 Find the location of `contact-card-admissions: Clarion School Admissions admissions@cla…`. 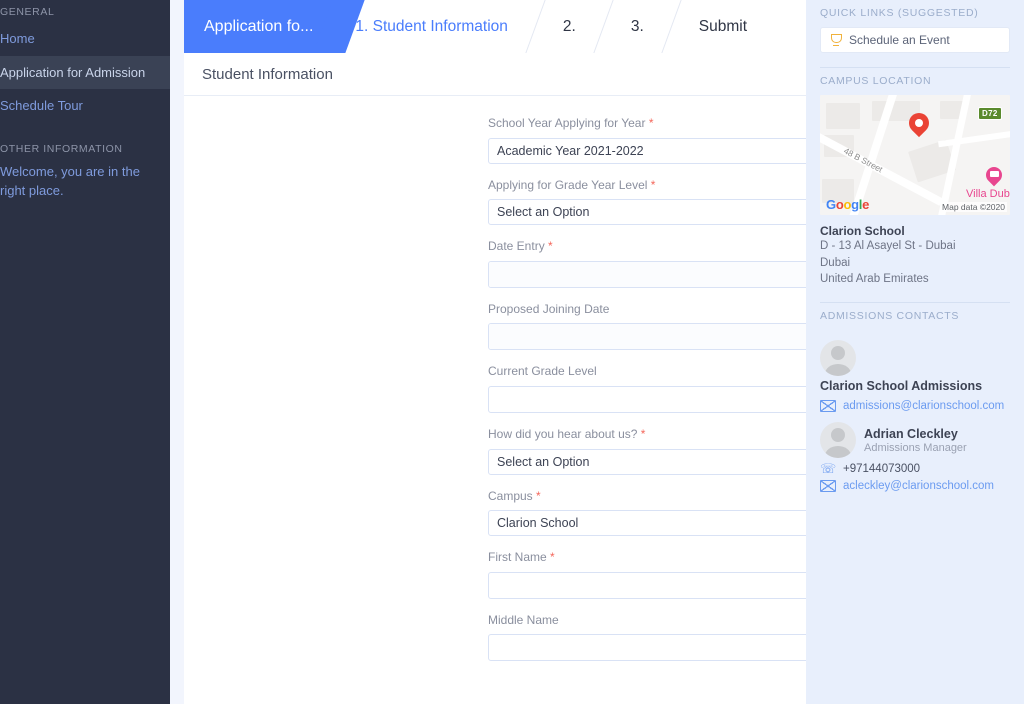

contact-card-admissions: Clarion School Admissions admissions@cla… is located at coordinates (915, 376).